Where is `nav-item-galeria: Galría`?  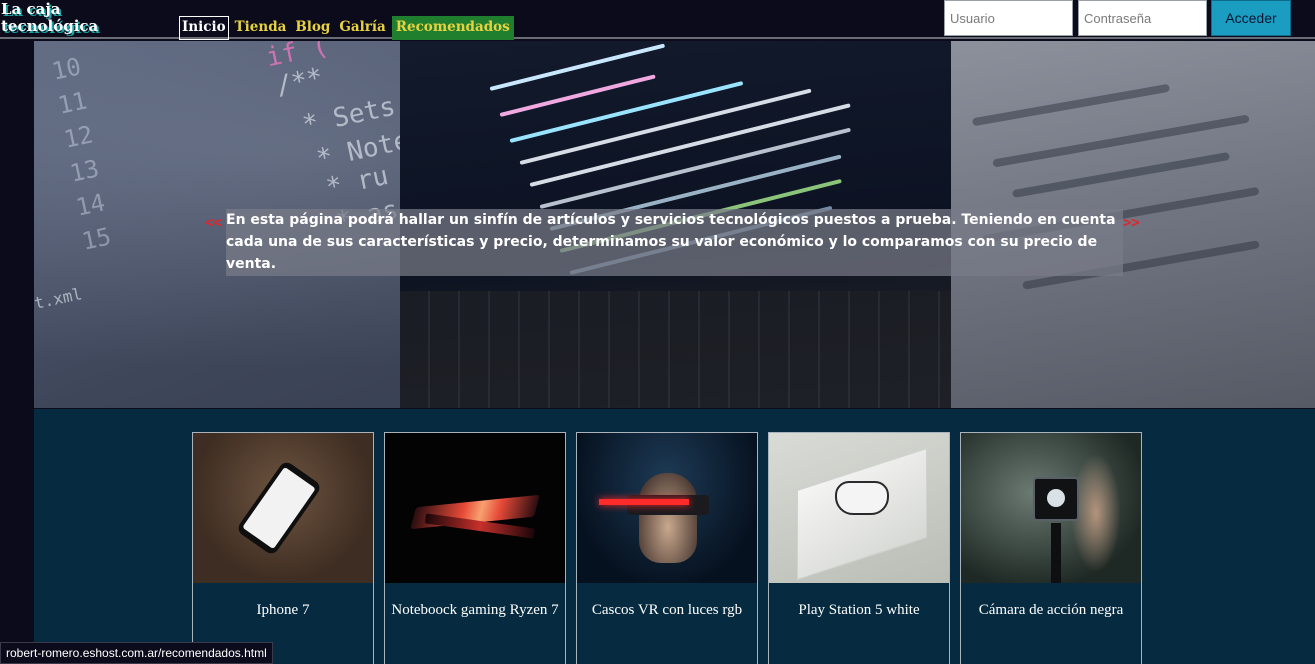
nav-item-galeria: Galría is located at coordinates (362, 28).